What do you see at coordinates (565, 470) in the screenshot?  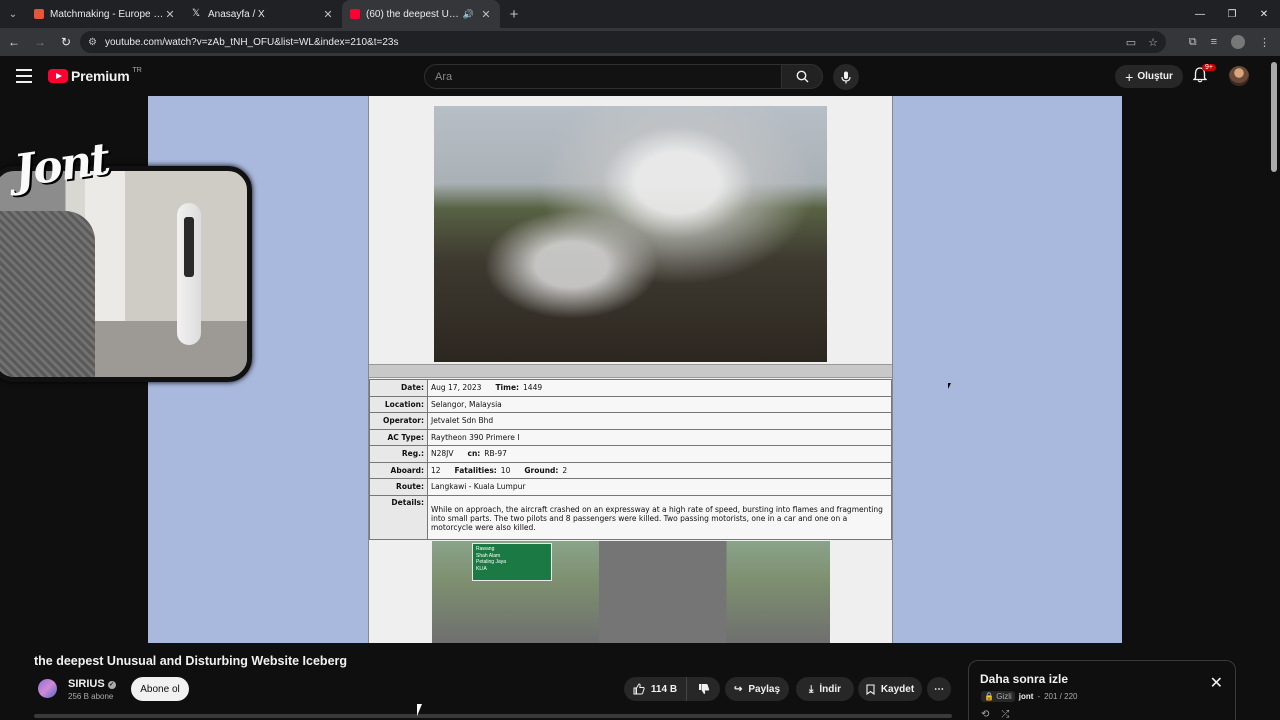 I see `ground-value: 2` at bounding box center [565, 470].